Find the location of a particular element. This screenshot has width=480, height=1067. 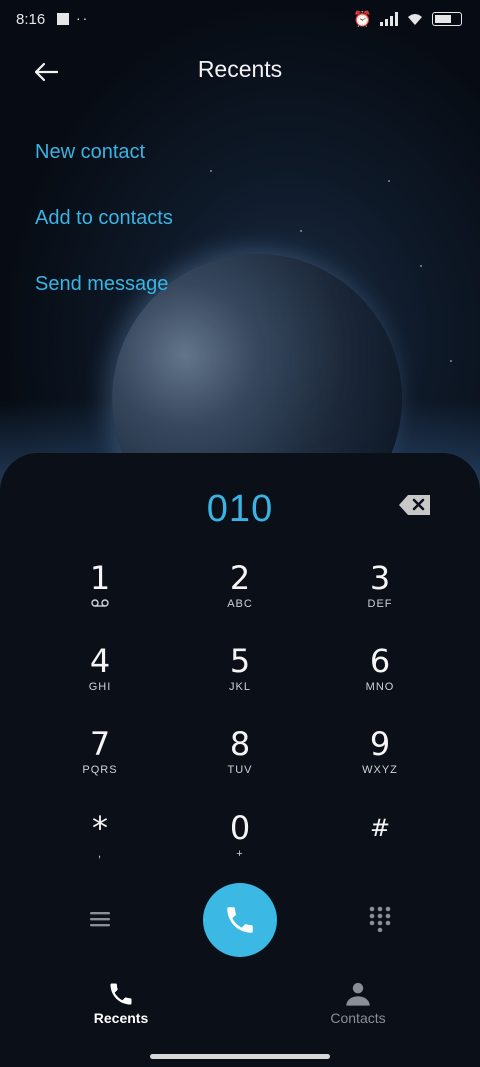

key-digit: 3 is located at coordinates (380, 578).